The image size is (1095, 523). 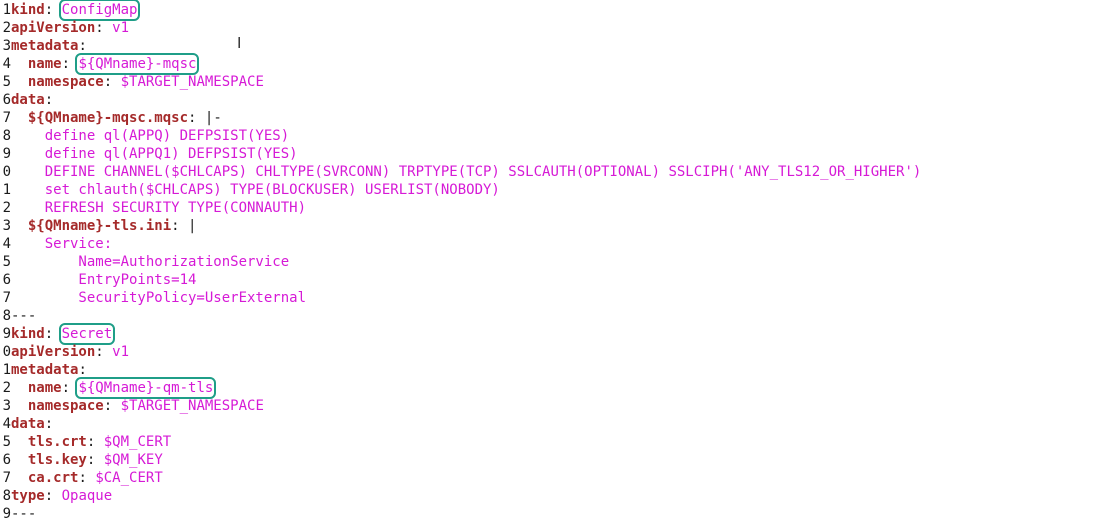 I want to click on line-number: 7, so click(x=6, y=478).